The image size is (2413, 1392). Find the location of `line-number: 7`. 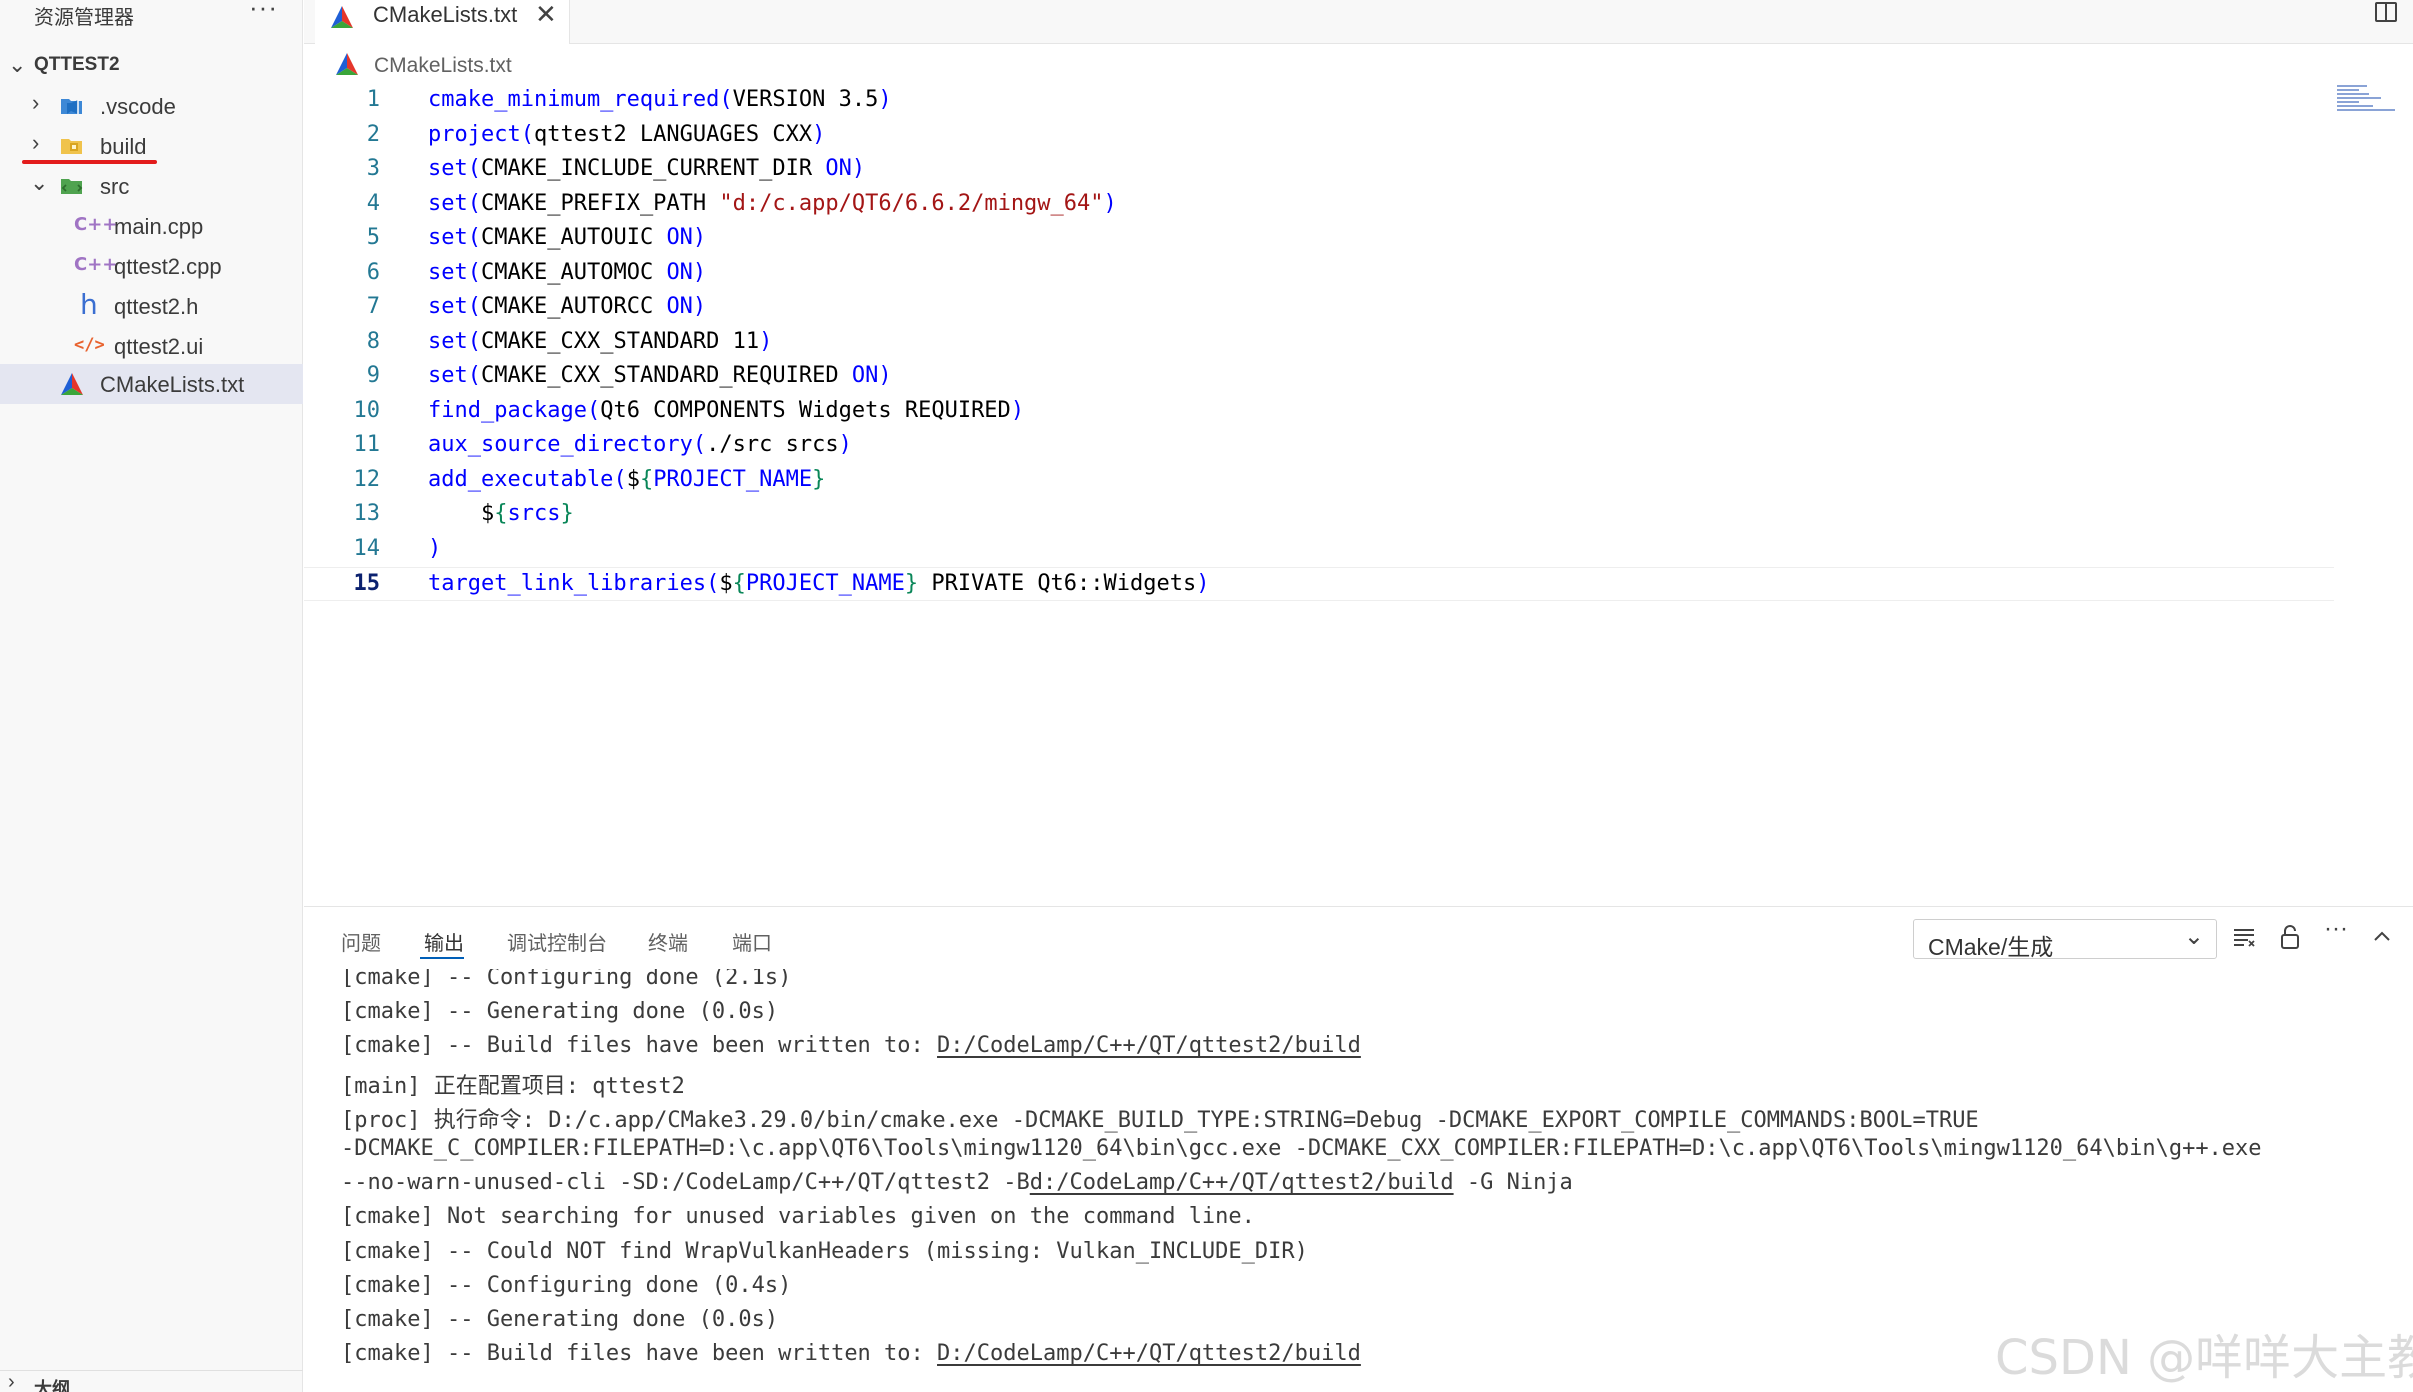

line-number: 7 is located at coordinates (373, 306).